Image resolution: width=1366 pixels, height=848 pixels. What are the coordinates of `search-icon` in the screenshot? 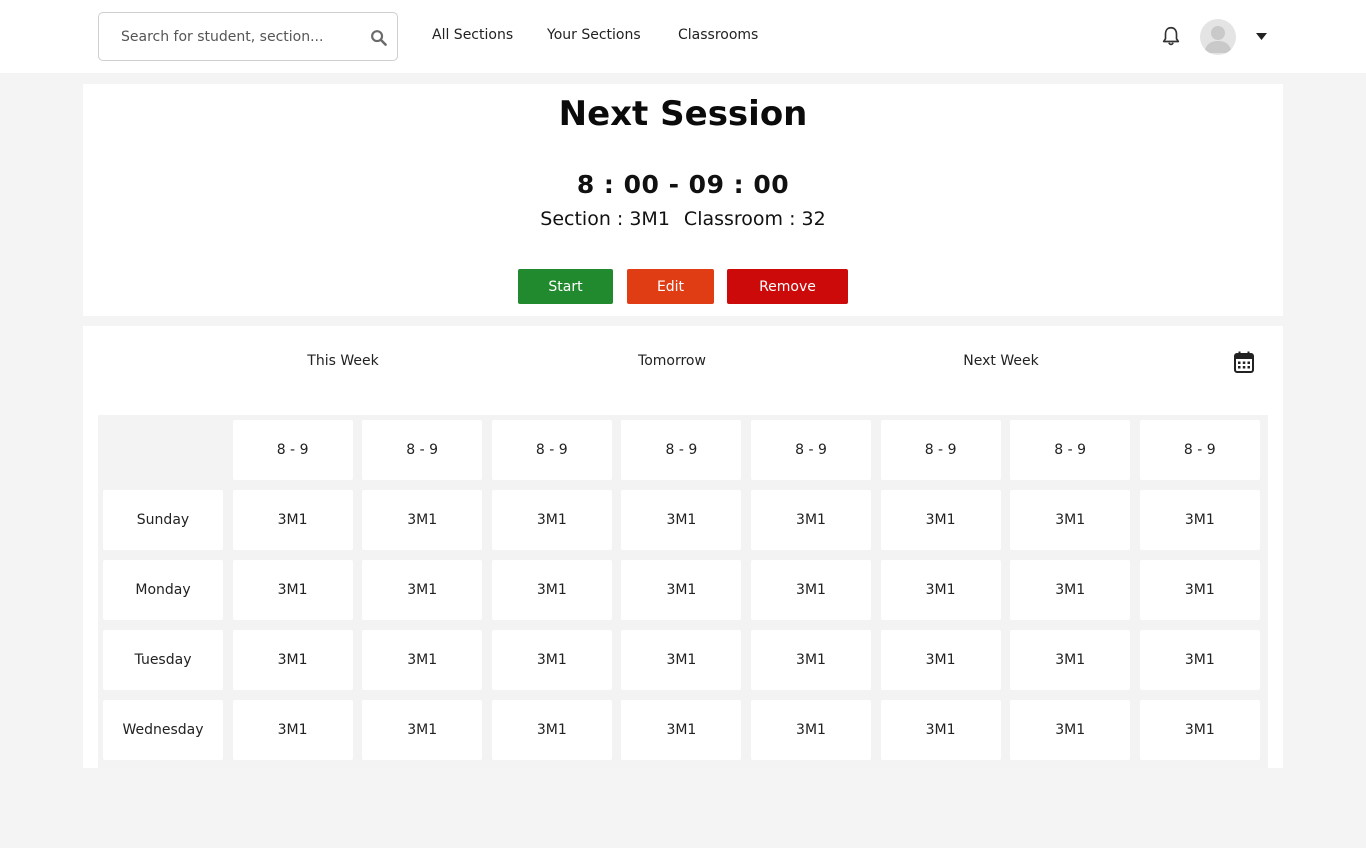 It's located at (378, 37).